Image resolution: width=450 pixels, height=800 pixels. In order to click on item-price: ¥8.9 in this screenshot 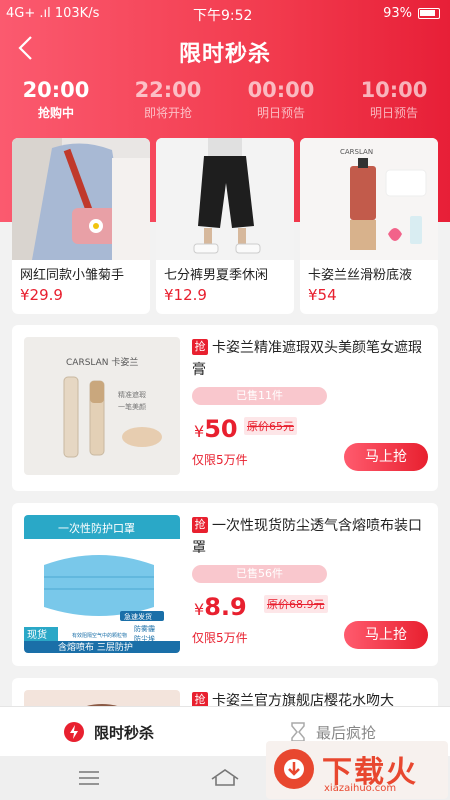, I will do `click(220, 607)`.